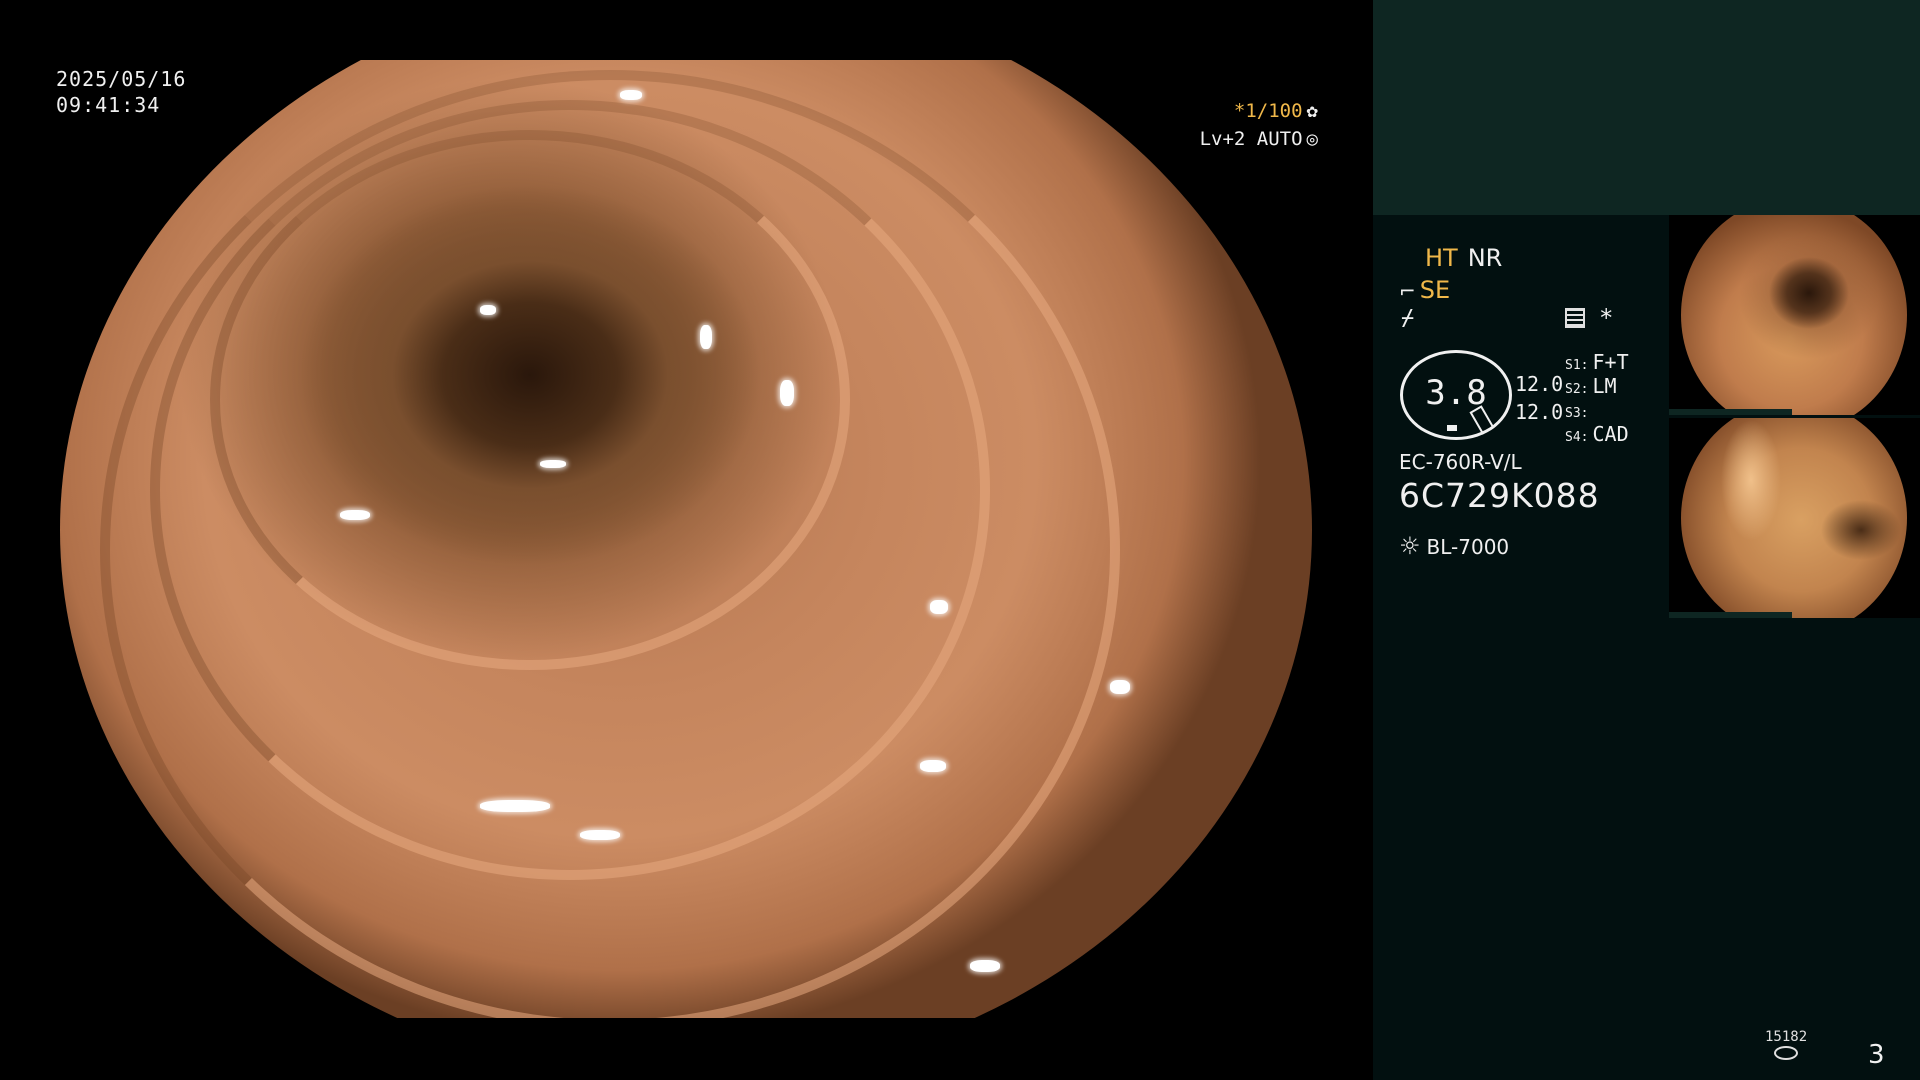 This screenshot has height=1080, width=1920. Describe the element at coordinates (1539, 412) in the screenshot. I see `value-2: 12.0` at that location.